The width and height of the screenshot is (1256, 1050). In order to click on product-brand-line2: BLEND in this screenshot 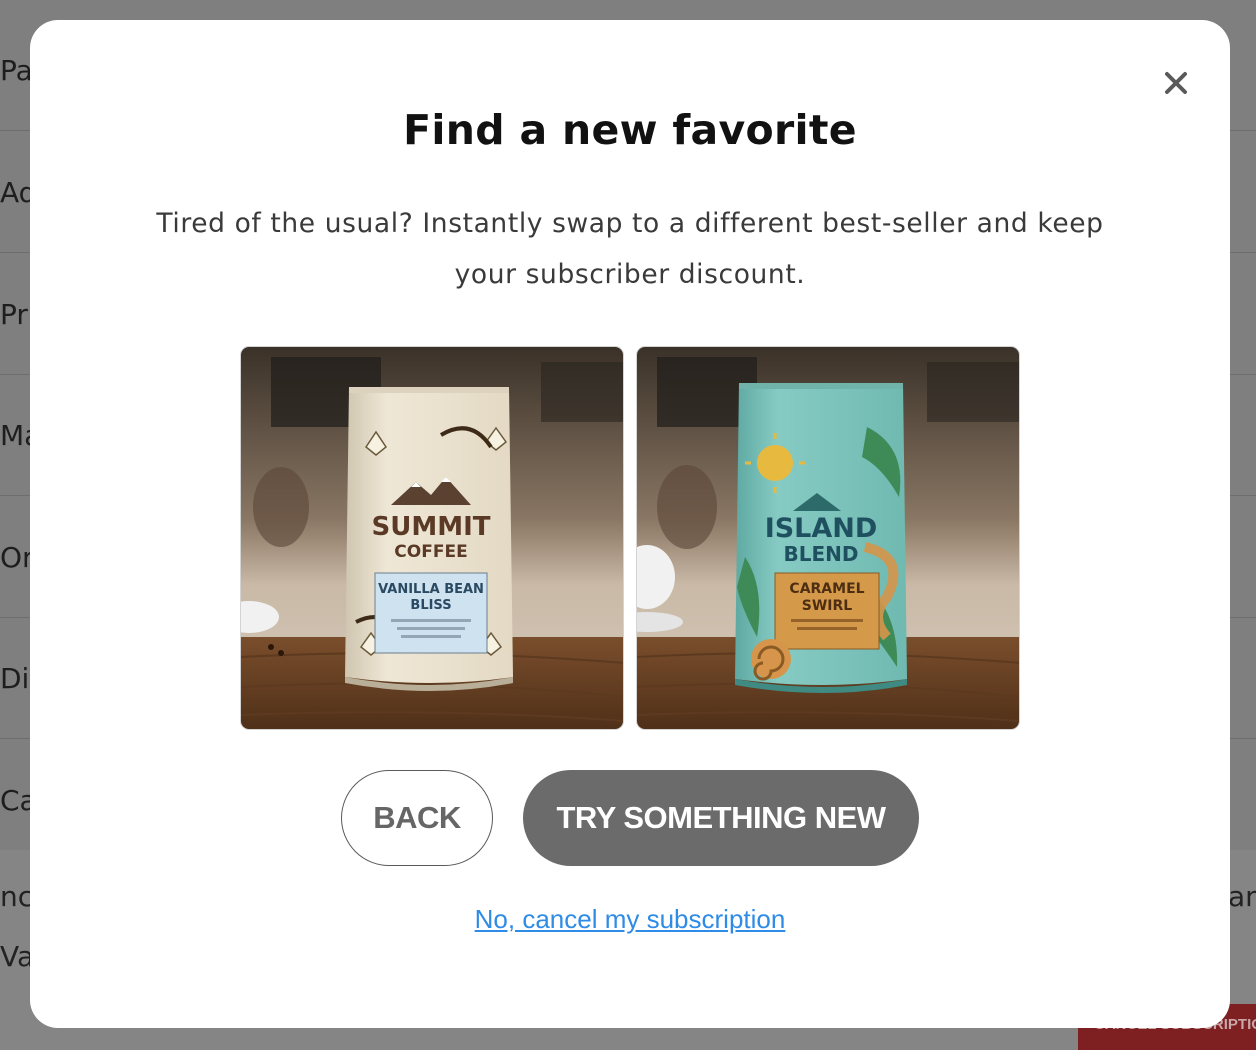, I will do `click(821, 554)`.